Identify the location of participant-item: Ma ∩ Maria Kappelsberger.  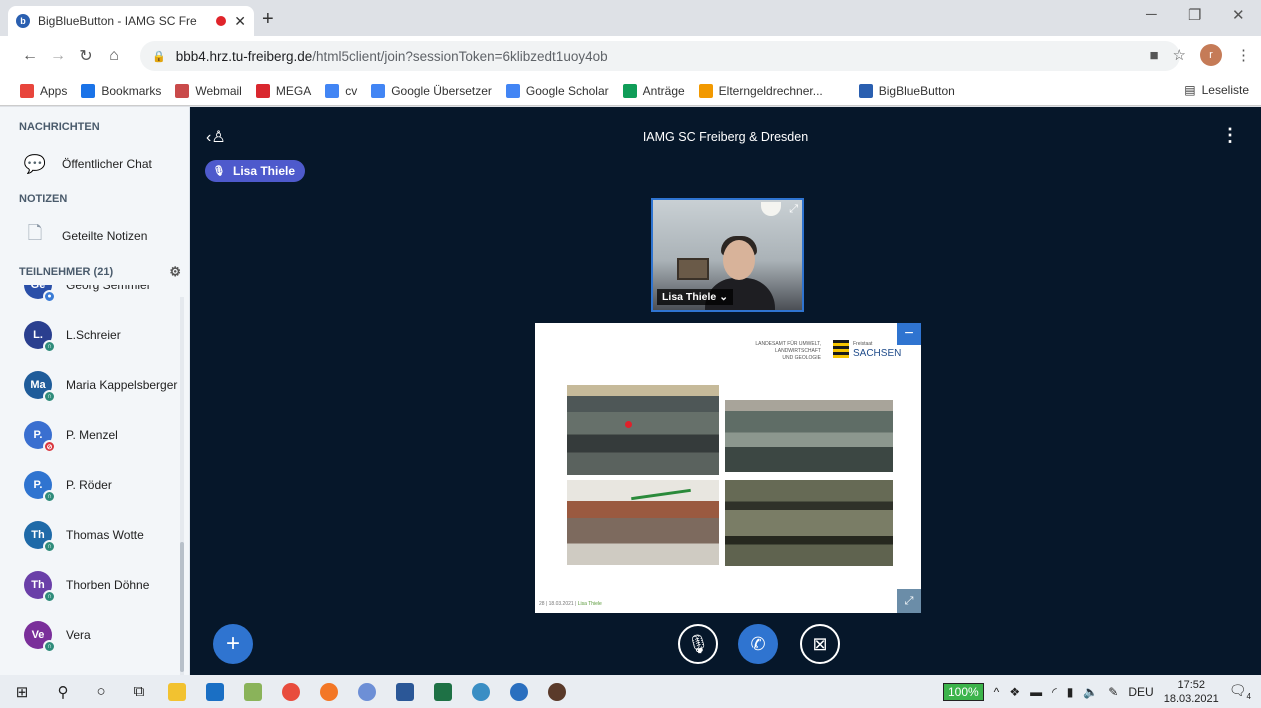
(91, 385).